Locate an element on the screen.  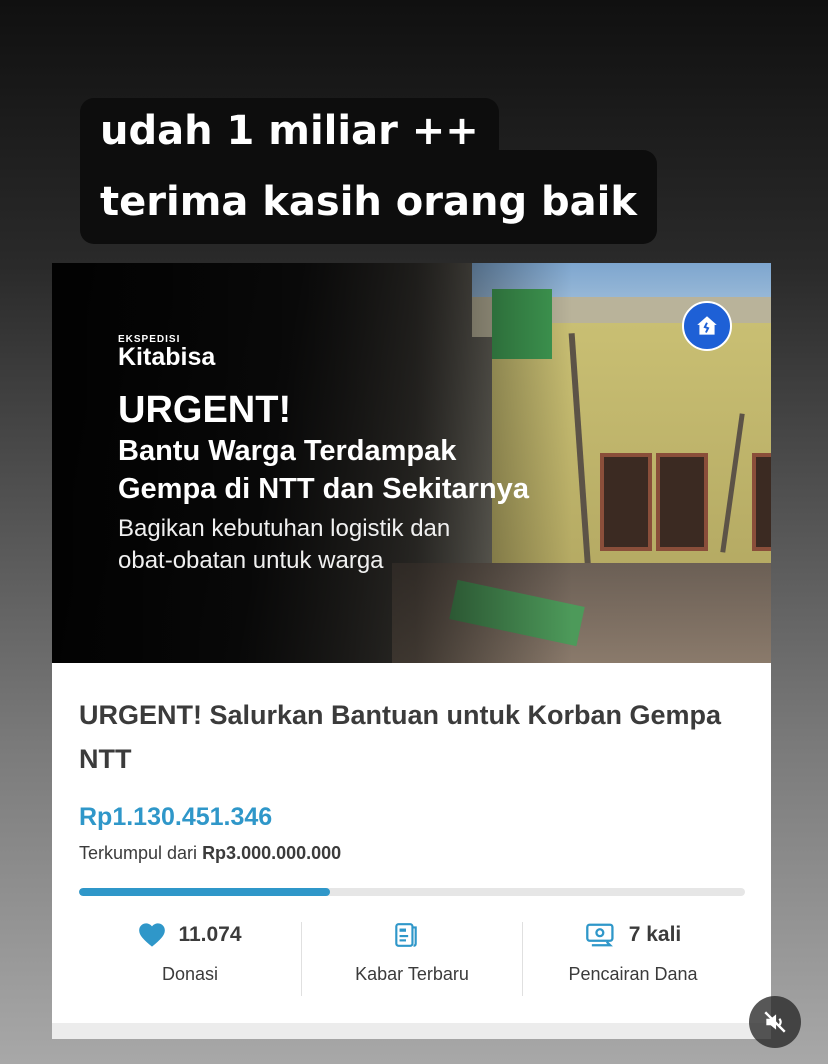
stat-disbursement-label: Pencairan Dana is located at coordinates (633, 974).